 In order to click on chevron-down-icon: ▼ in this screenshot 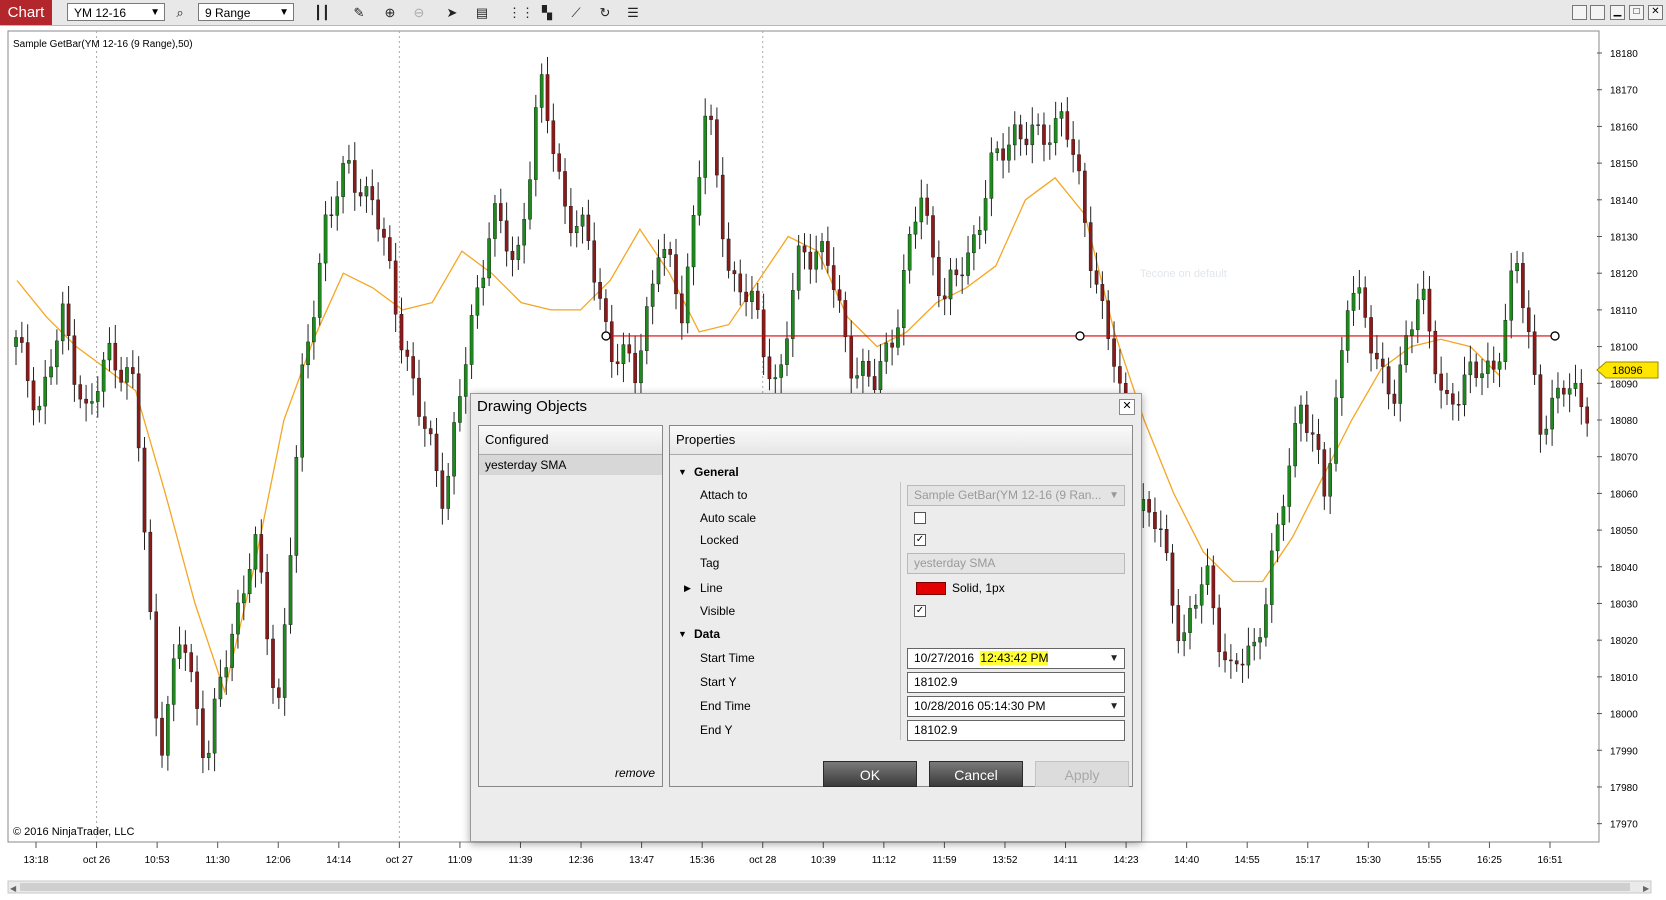, I will do `click(1114, 658)`.